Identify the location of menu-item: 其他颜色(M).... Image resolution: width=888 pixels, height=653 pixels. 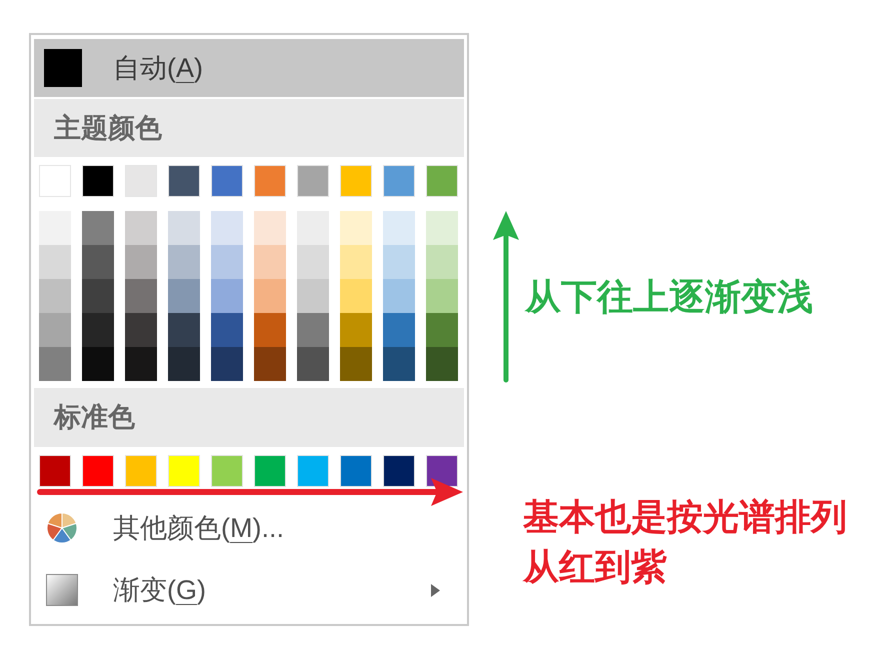
(249, 528).